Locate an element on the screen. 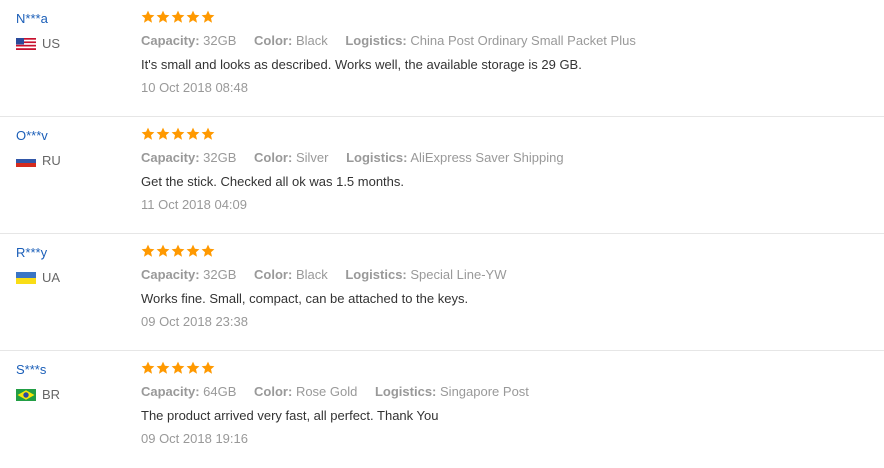 Image resolution: width=884 pixels, height=468 pixels. review-date: 09 Oct 2018 19:16 is located at coordinates (194, 438).